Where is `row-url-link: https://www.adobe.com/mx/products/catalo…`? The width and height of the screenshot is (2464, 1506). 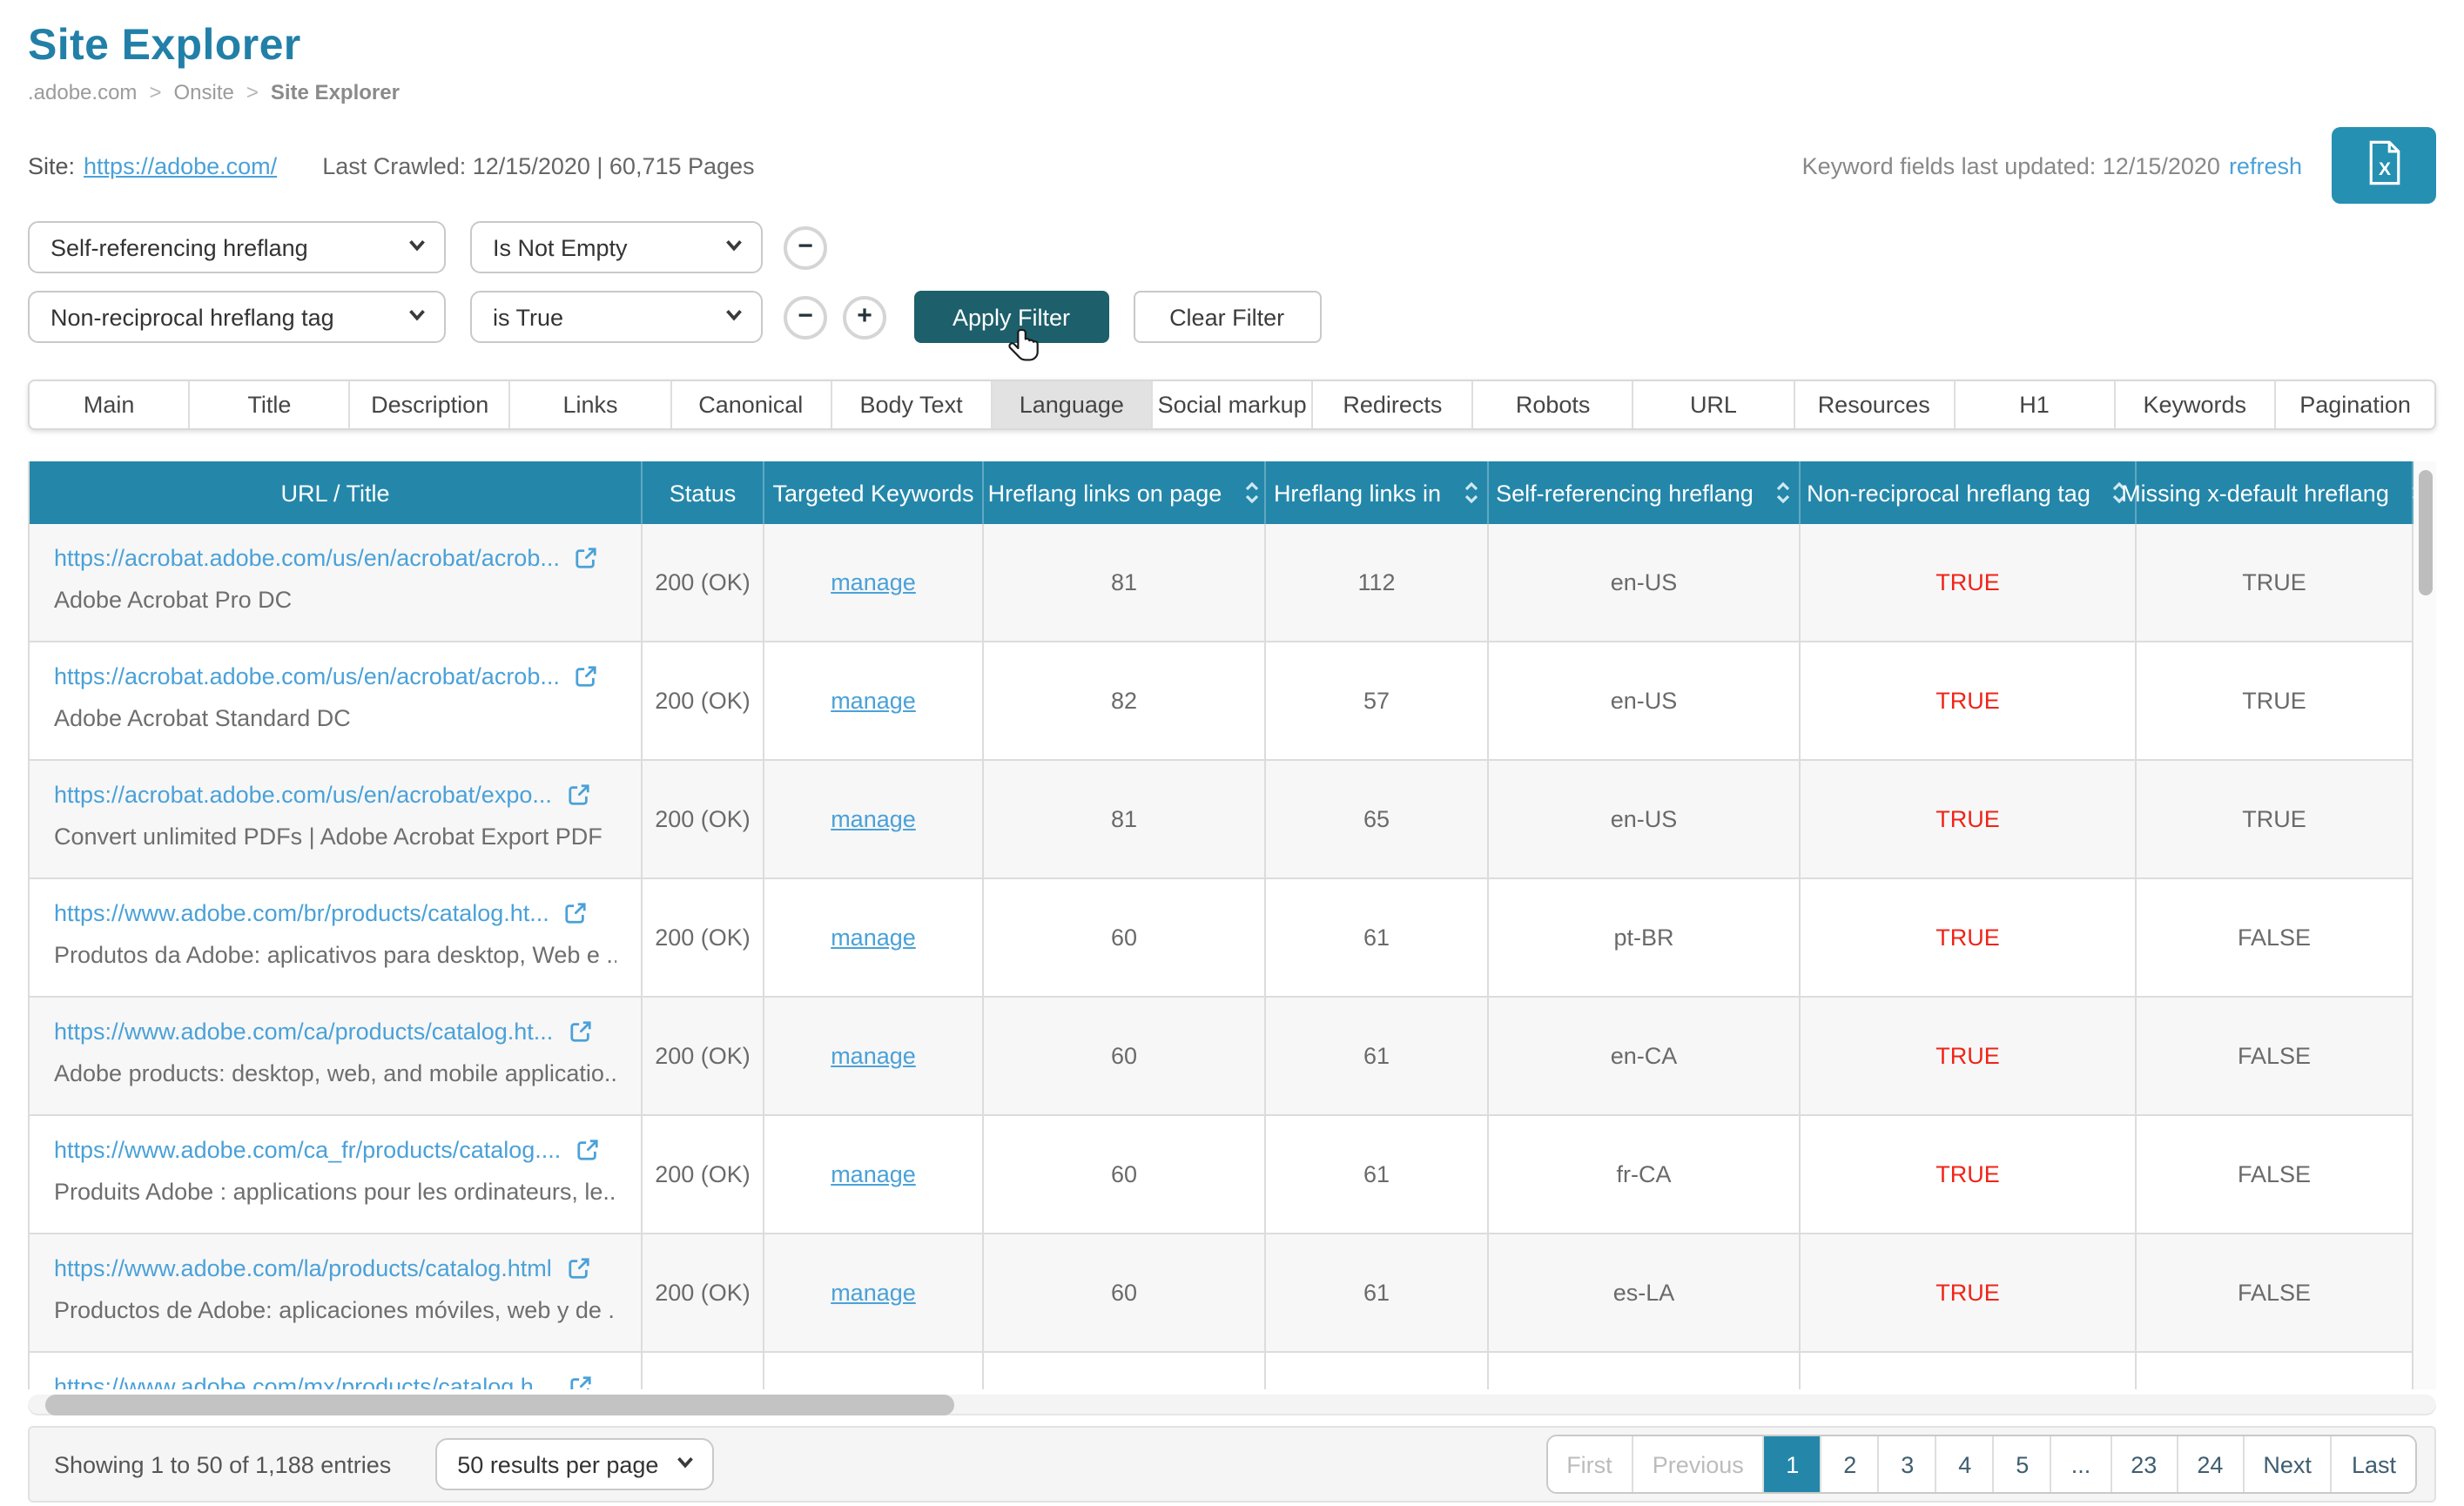
row-url-link: https://www.adobe.com/mx/products/catalo… is located at coordinates (303, 1381).